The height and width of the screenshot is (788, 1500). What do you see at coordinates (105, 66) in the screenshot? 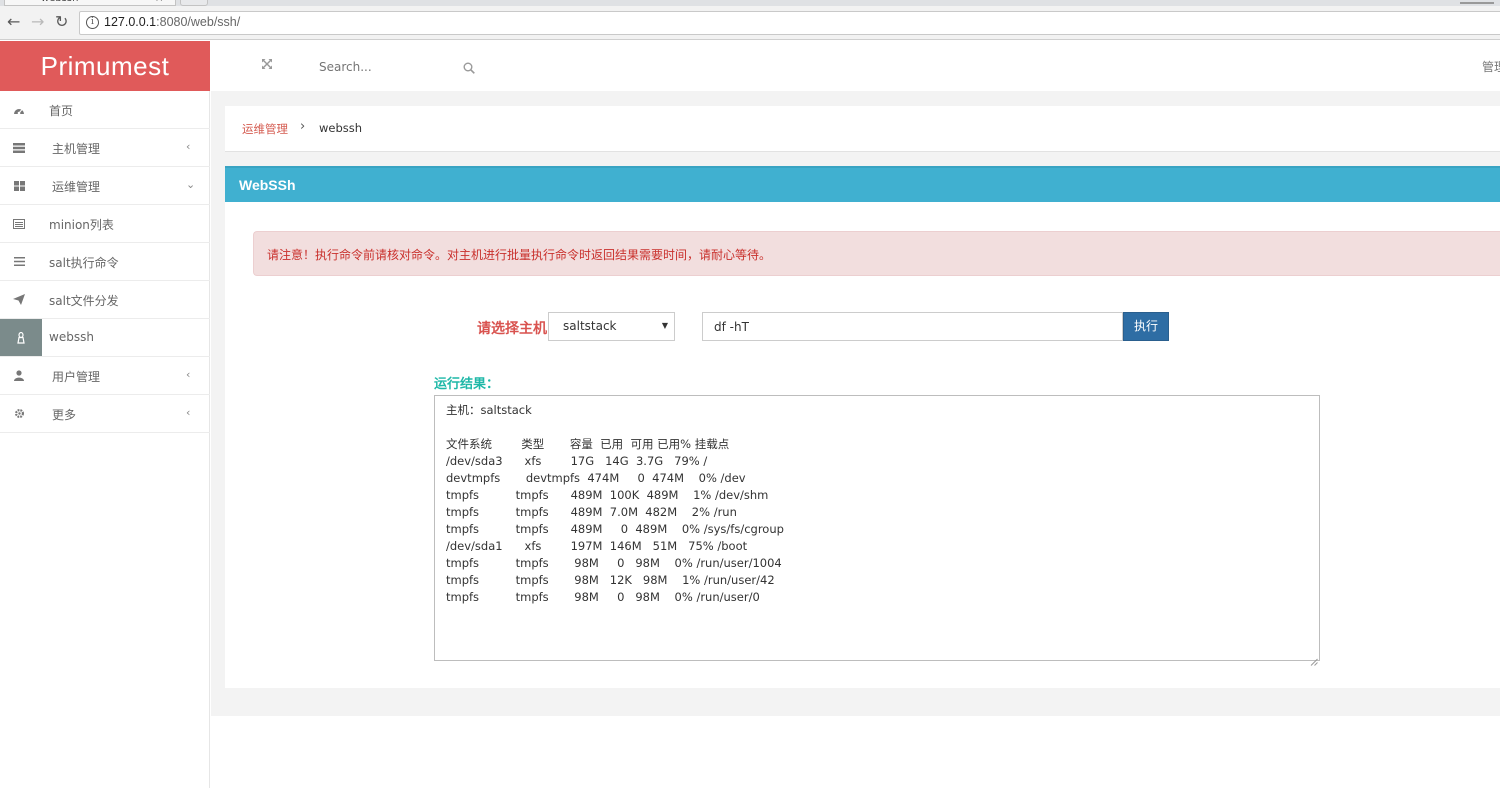
I see `logo: Primumest` at bounding box center [105, 66].